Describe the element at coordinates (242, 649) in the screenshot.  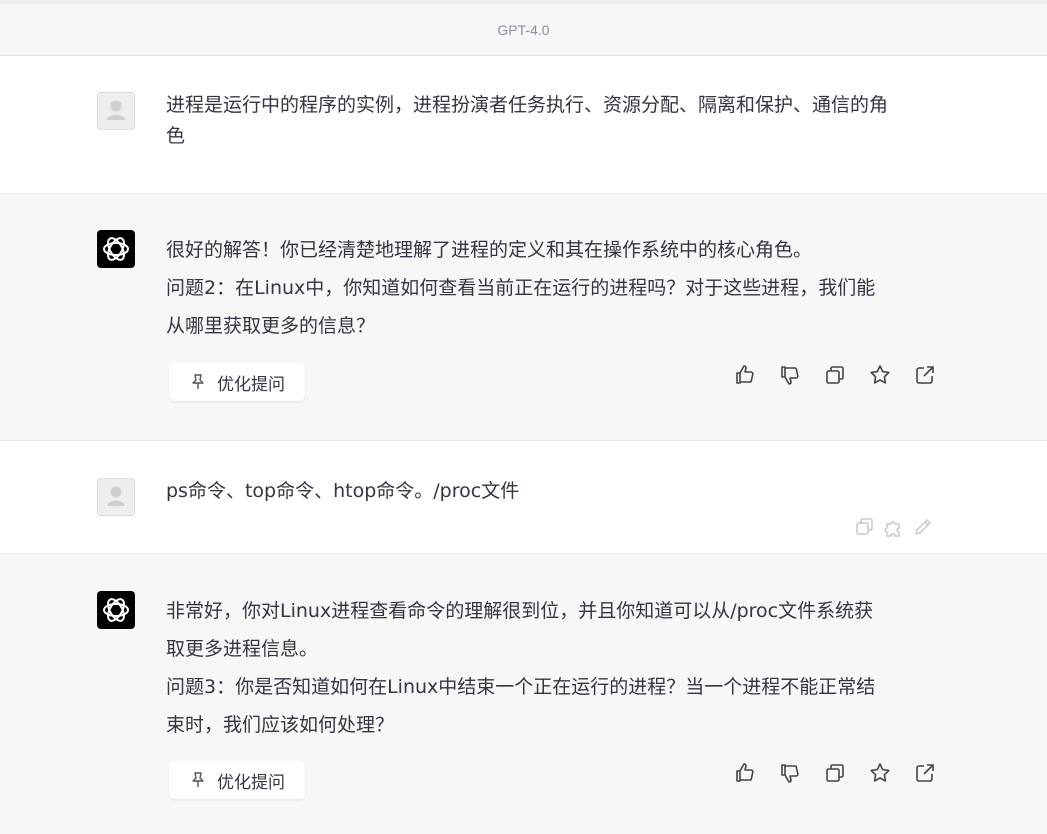
I see `message-line: 取更多进程信息。` at that location.